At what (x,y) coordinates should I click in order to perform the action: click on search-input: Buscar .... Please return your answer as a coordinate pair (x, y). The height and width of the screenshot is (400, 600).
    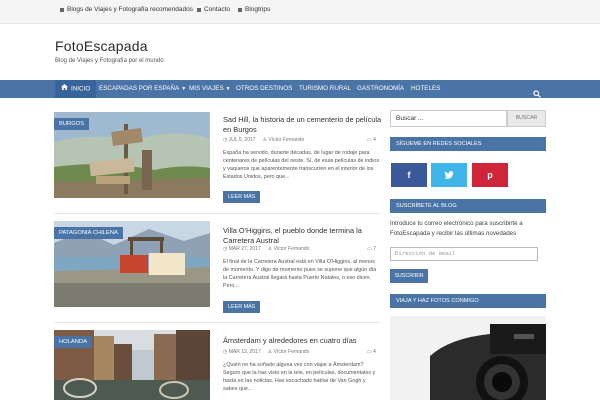
    Looking at the image, I should click on (448, 118).